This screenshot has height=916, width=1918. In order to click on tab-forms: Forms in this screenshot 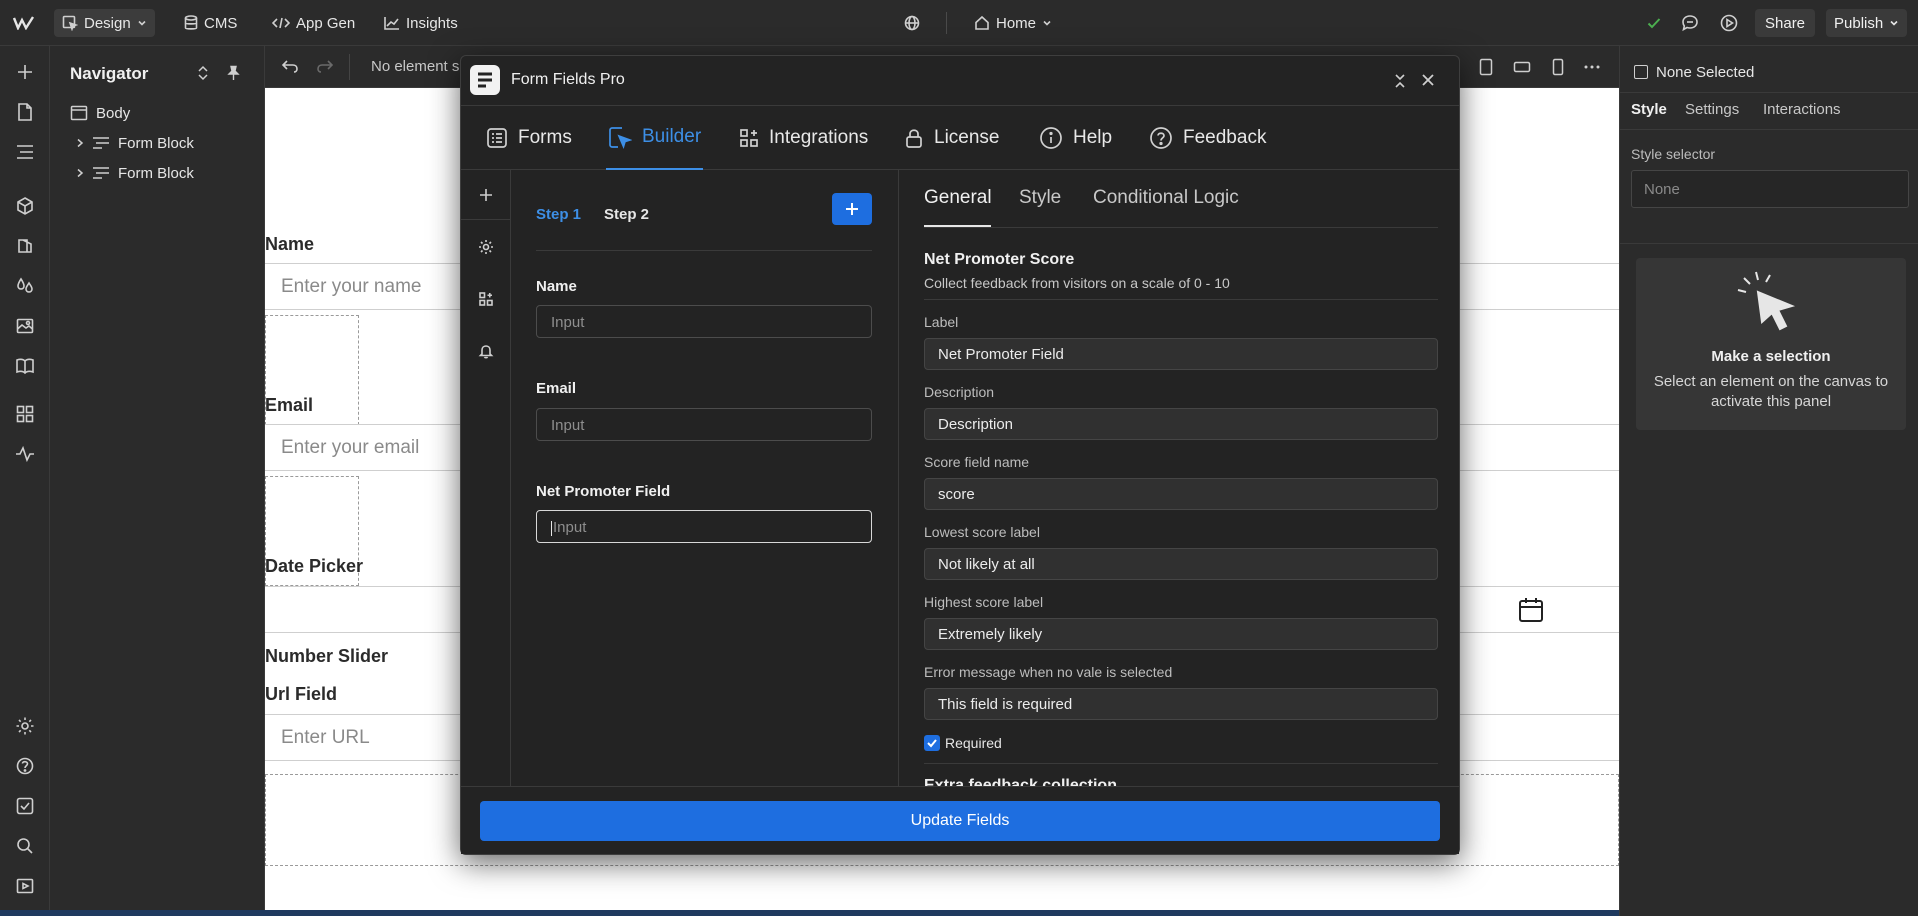, I will do `click(529, 138)`.